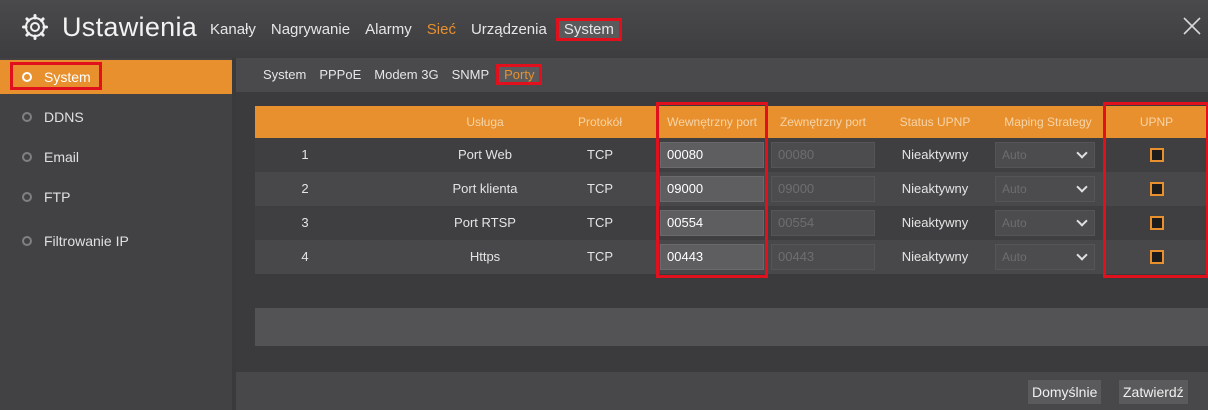  I want to click on sidebar-item-label: System, so click(67, 77).